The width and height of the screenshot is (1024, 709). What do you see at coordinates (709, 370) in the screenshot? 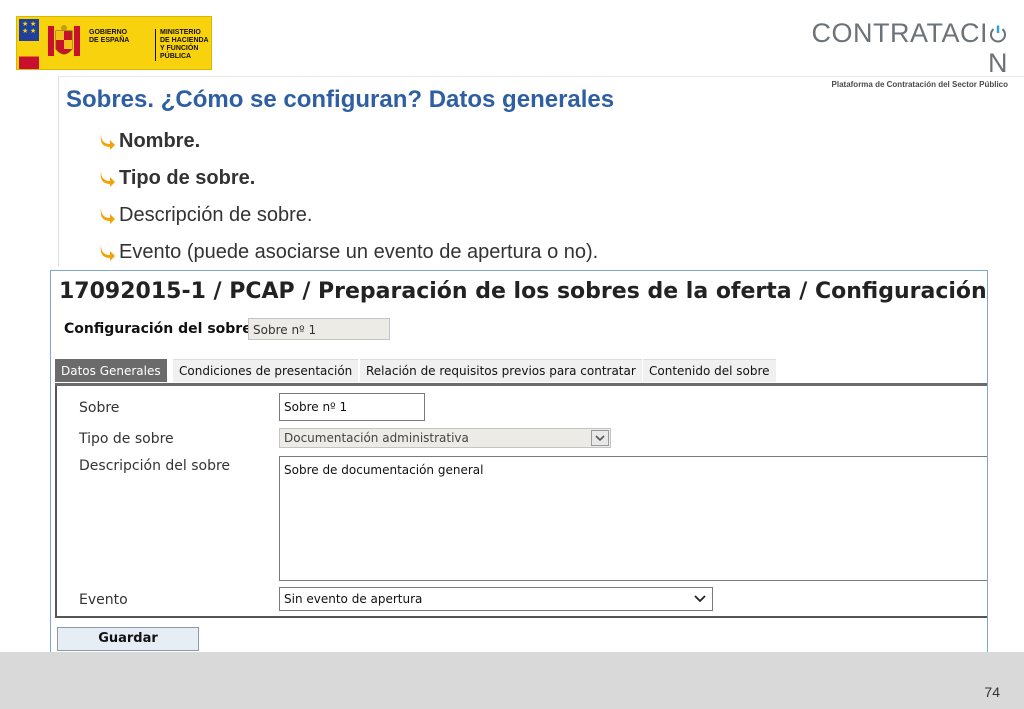
I see `tab-contenido-sobre: Contenido del sobre` at bounding box center [709, 370].